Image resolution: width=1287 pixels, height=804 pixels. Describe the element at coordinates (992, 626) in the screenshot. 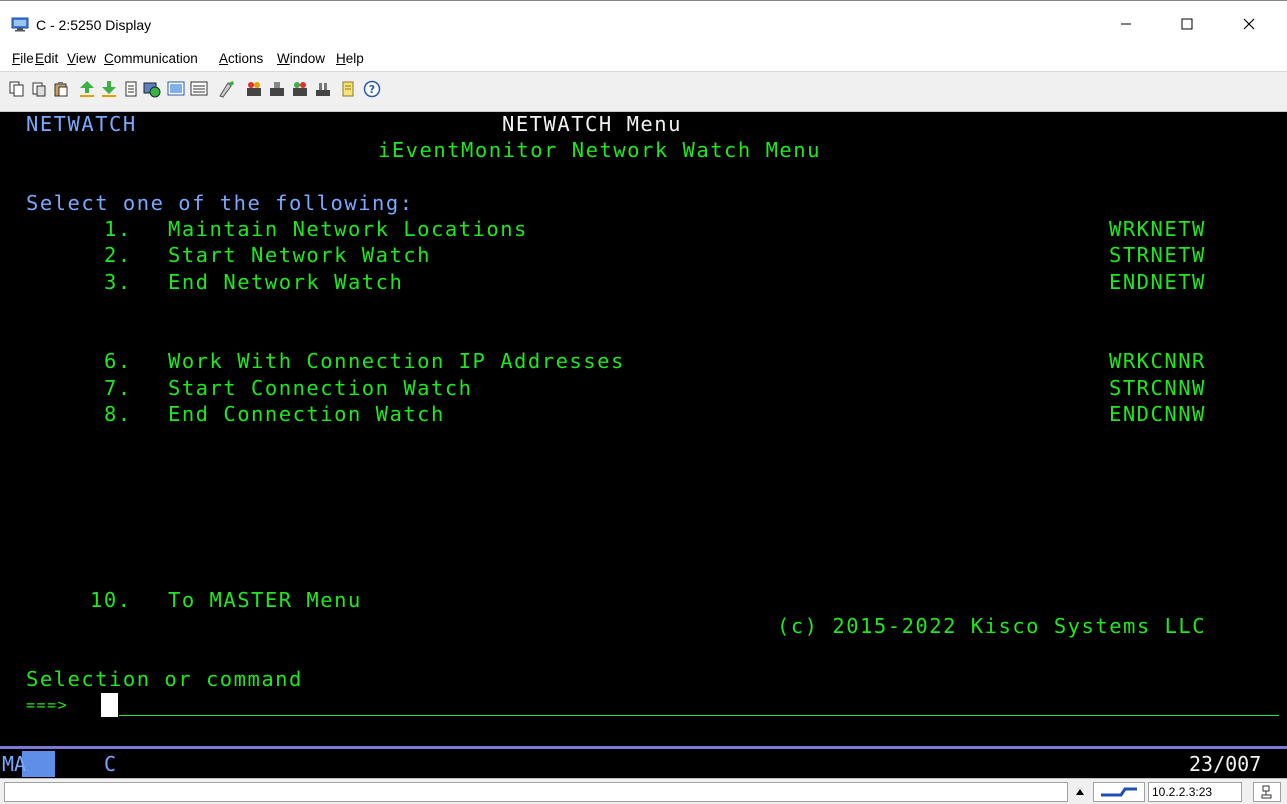

I see `copyright-text: (c) 2015-2022 Kisco Systems LLC` at that location.